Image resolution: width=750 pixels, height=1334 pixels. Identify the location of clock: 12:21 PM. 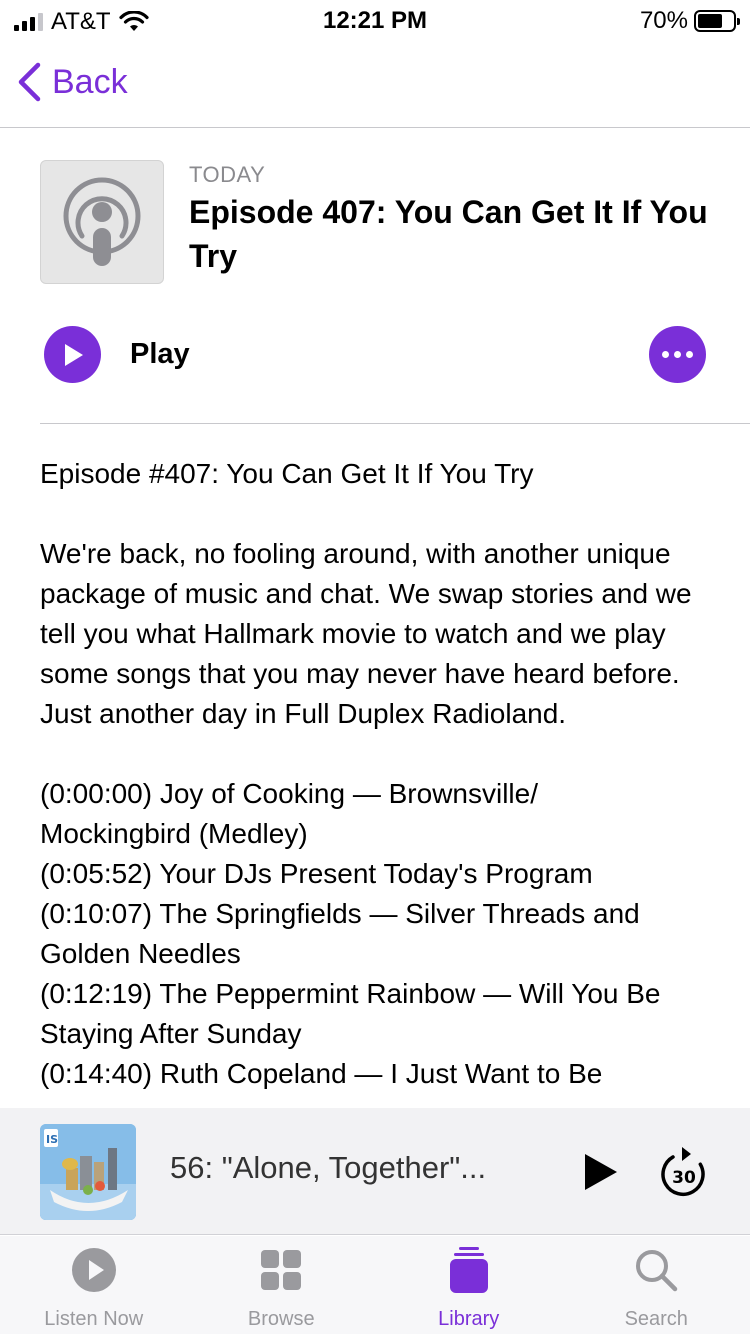
(375, 20).